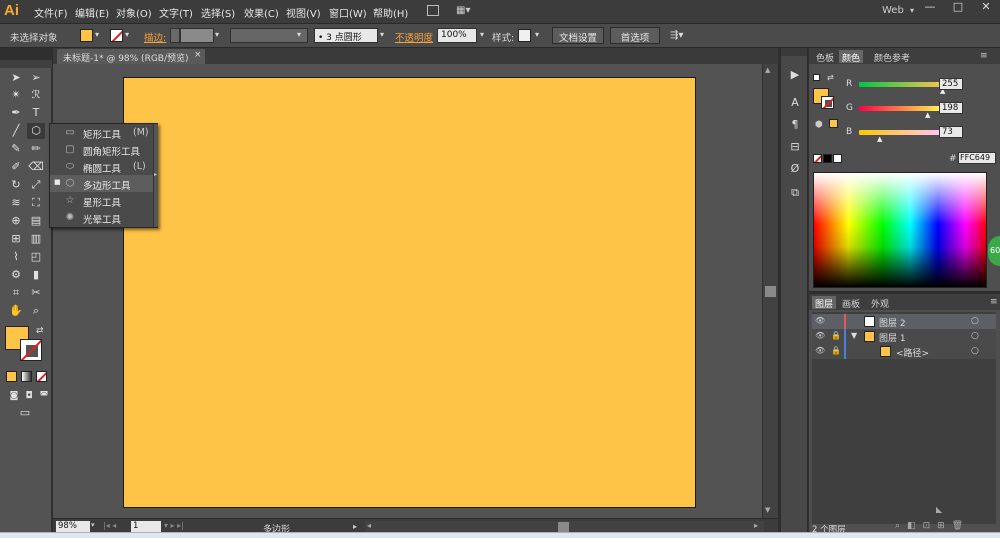 The height and width of the screenshot is (538, 1000). Describe the element at coordinates (175, 35) in the screenshot. I see `stroke-stepper` at that location.